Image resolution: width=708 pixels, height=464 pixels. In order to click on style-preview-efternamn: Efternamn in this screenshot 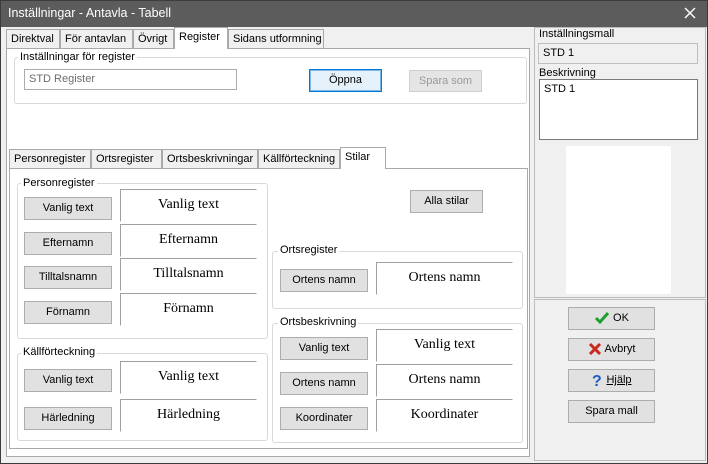, I will do `click(188, 240)`.